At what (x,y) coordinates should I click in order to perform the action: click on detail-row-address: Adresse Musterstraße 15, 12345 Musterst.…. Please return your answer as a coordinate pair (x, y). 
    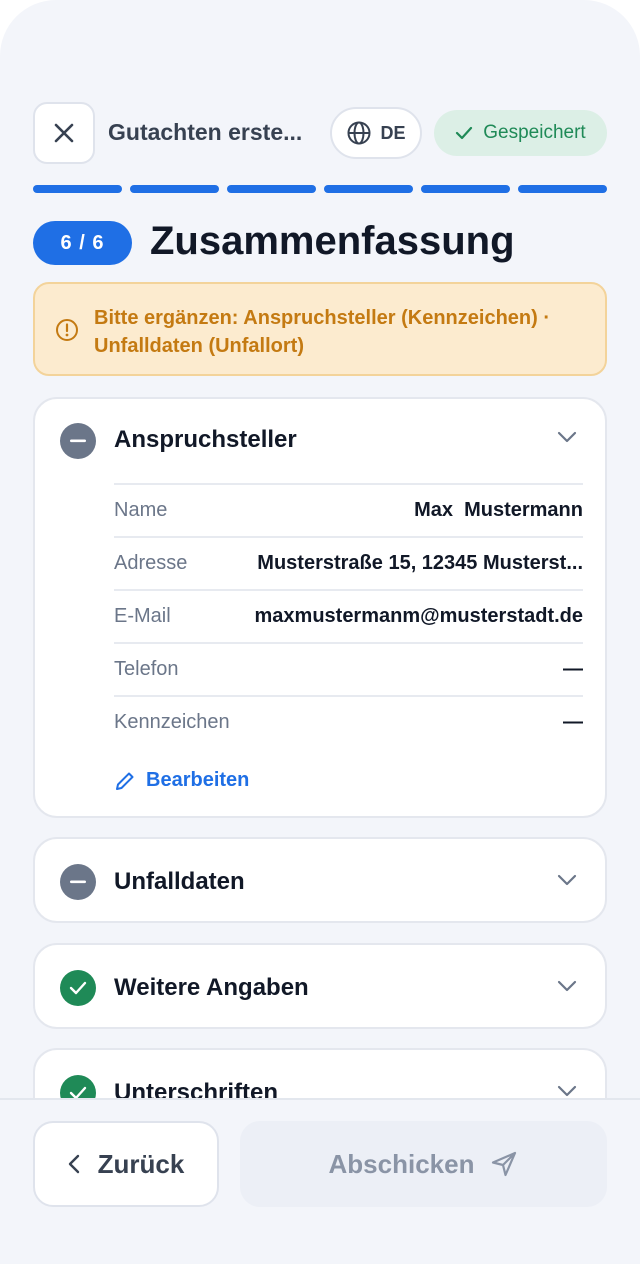
    Looking at the image, I should click on (348, 562).